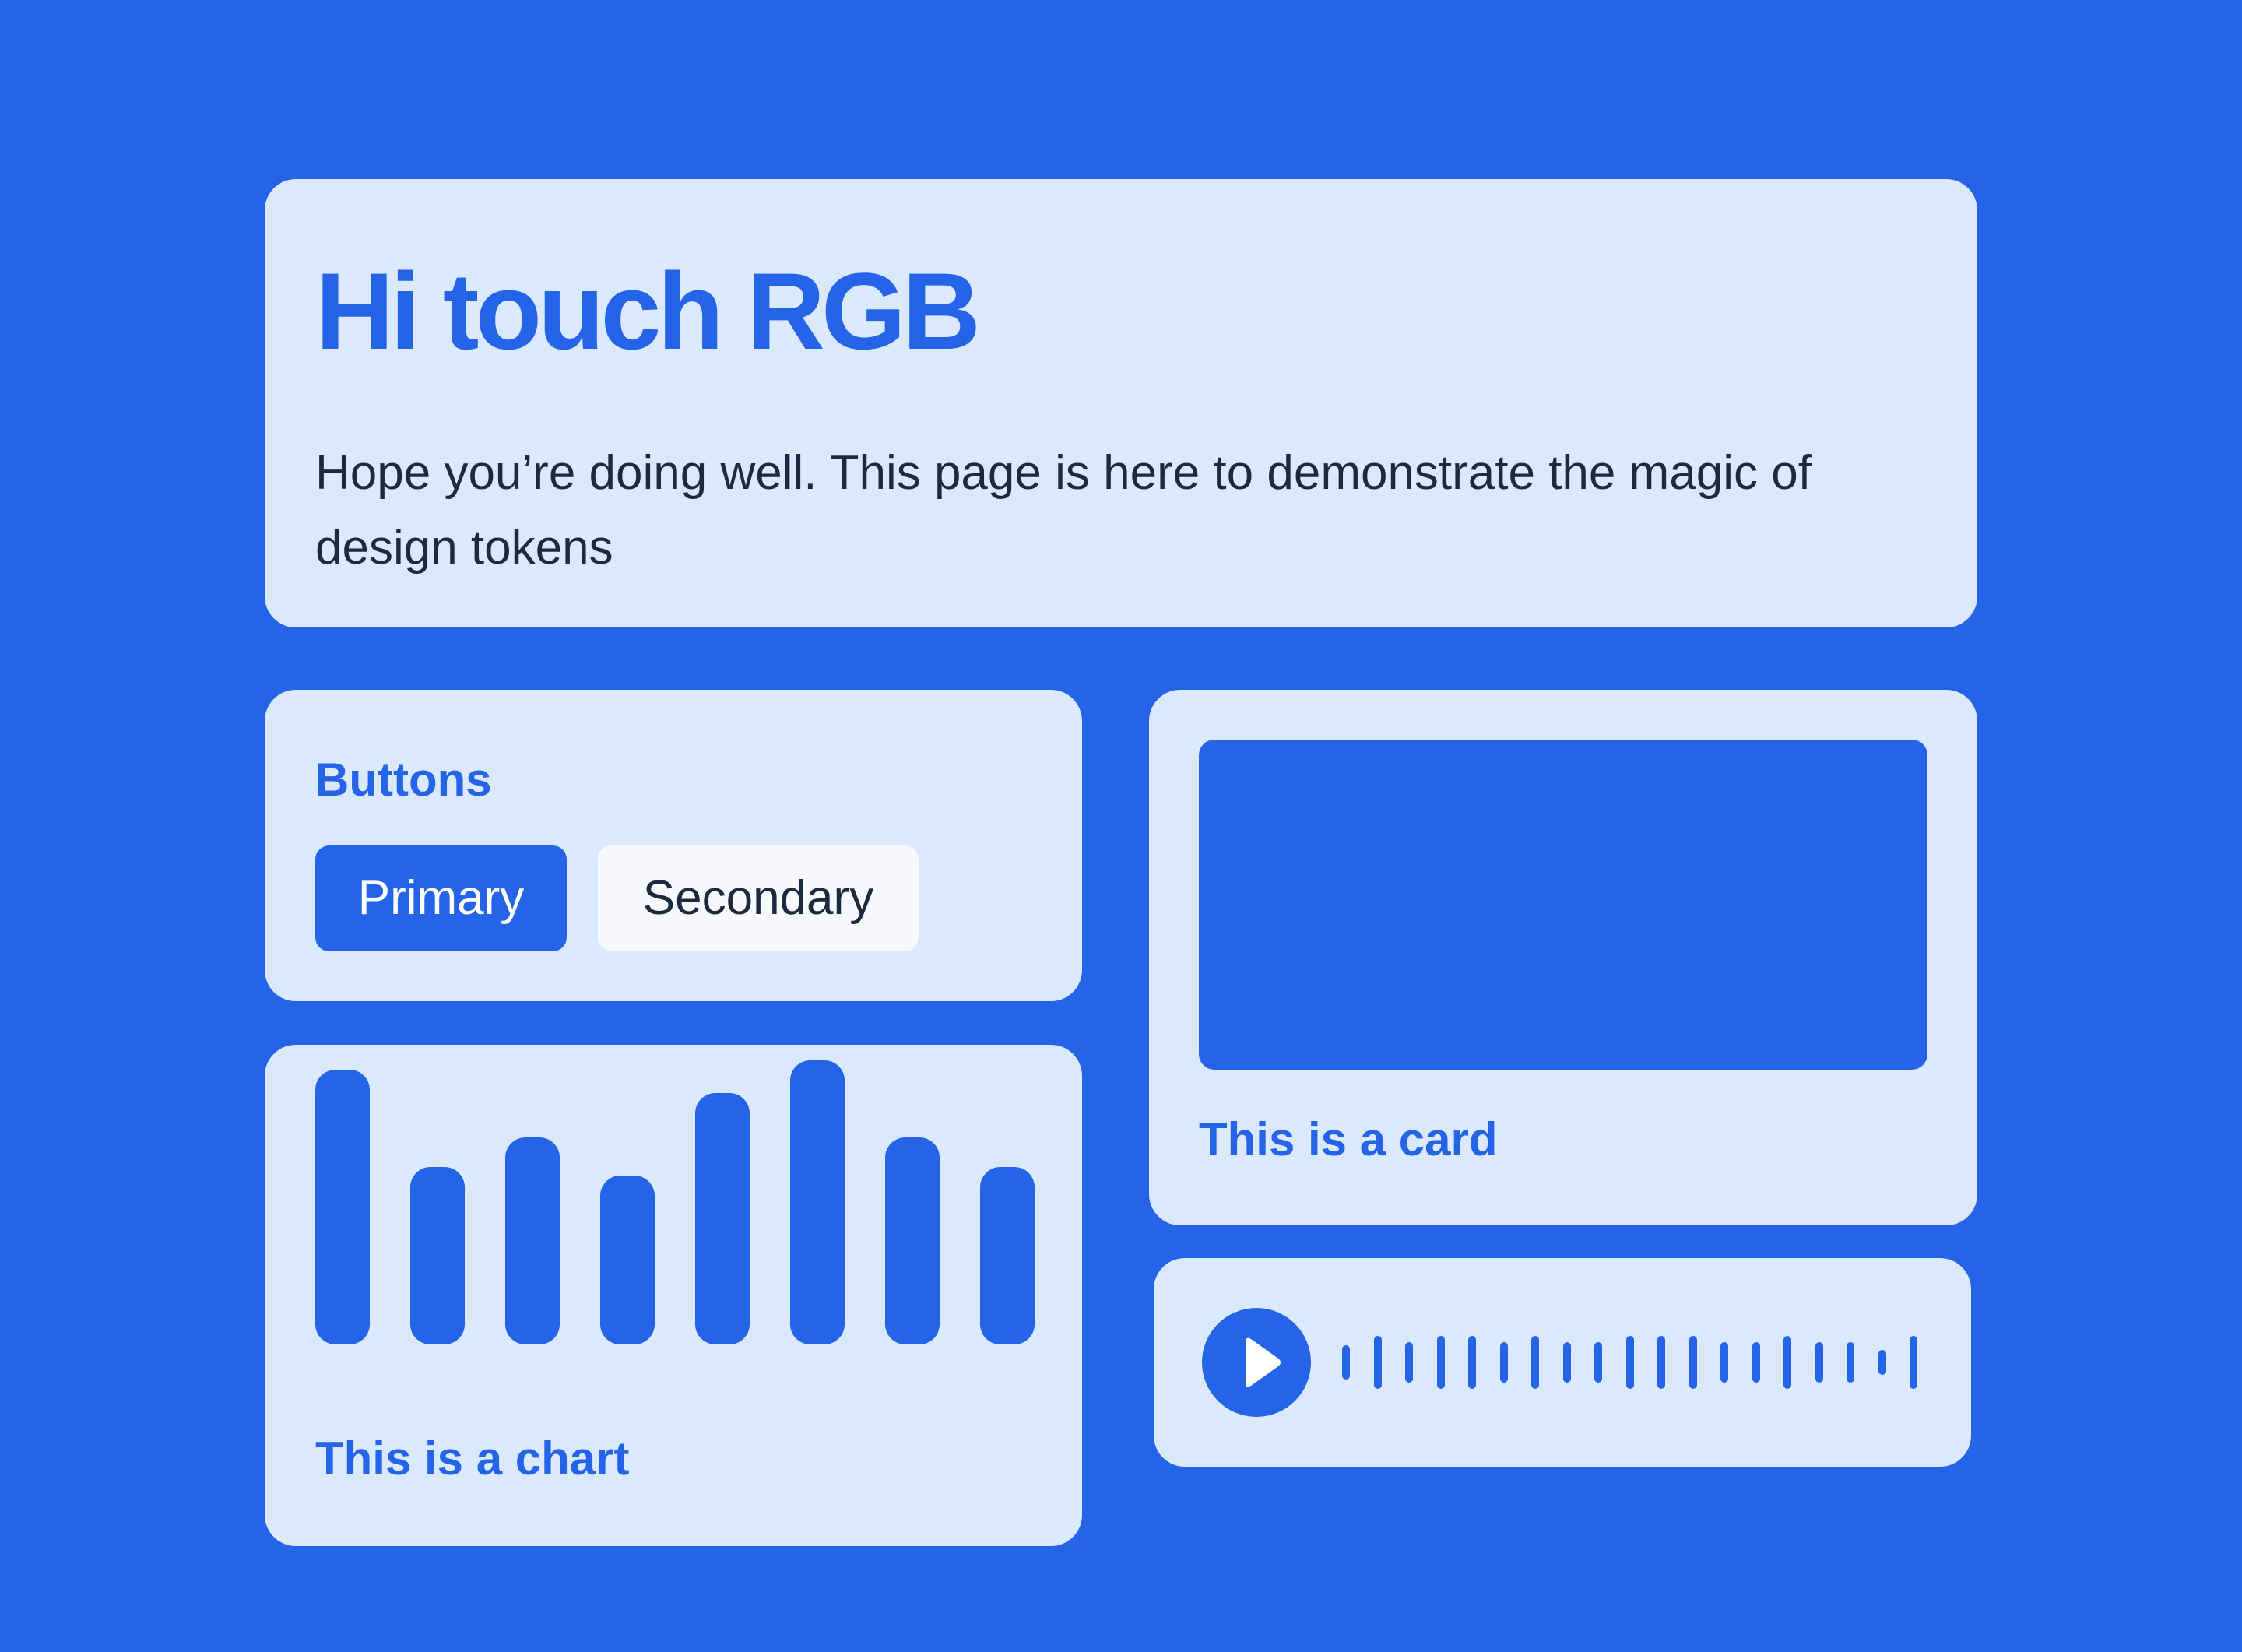 This screenshot has height=1652, width=2242. Describe the element at coordinates (1348, 1139) in the screenshot. I see `card-caption: This is a card` at that location.